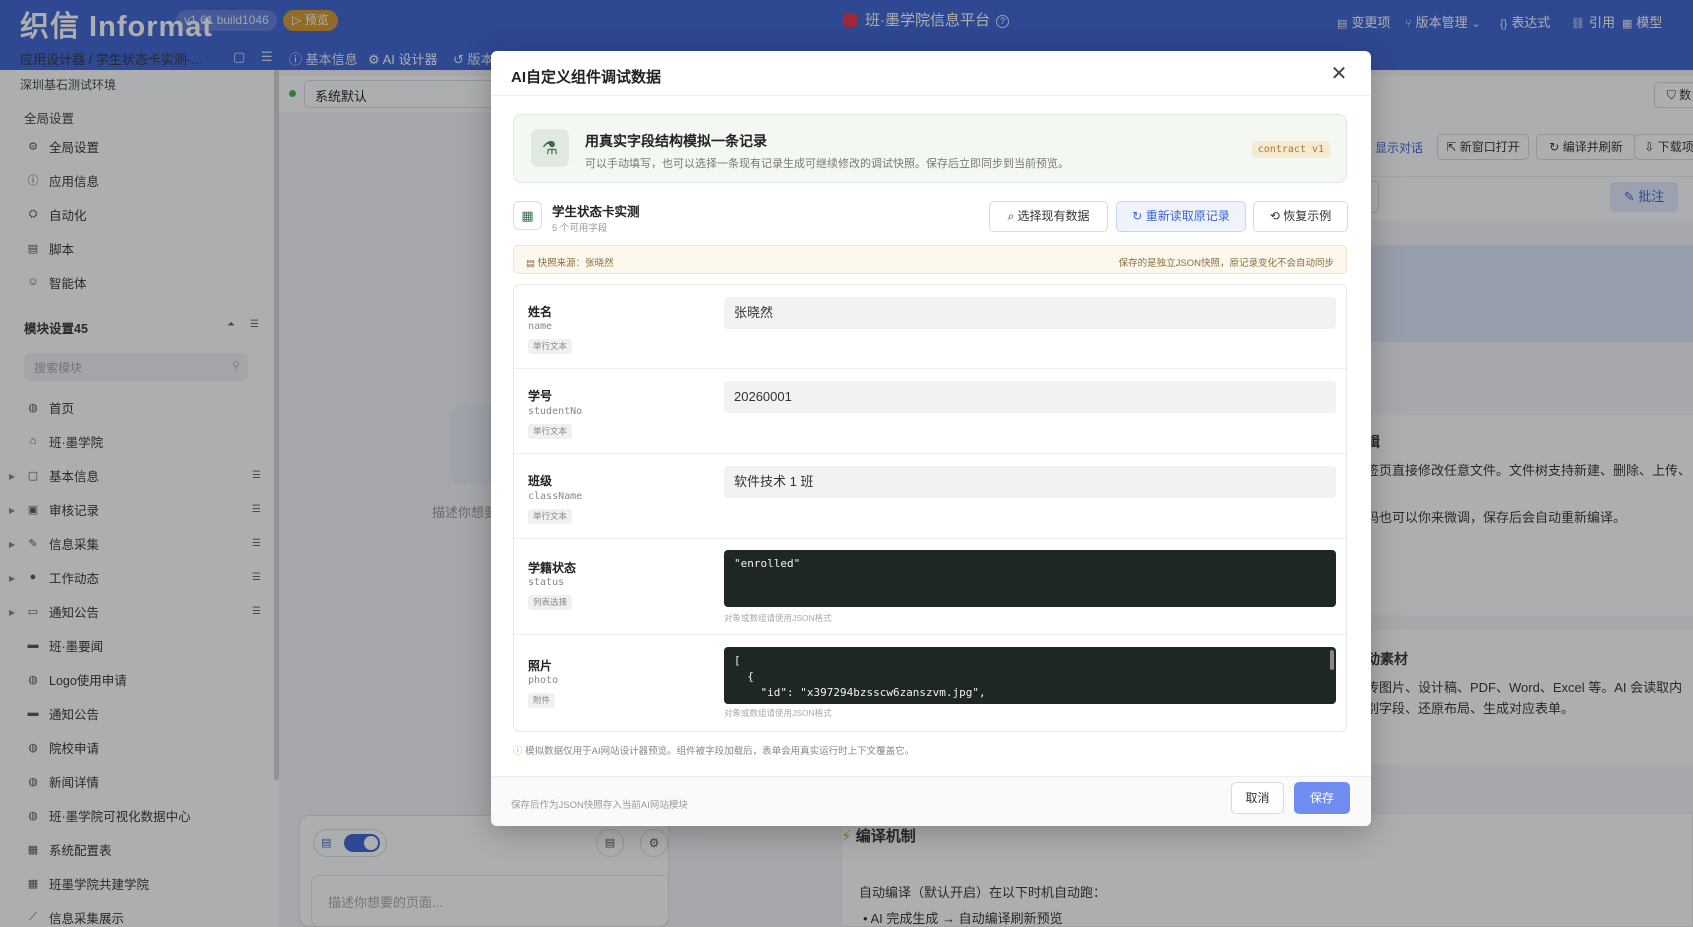  I want to click on entity-title: 学生状态卡实测, so click(596, 212).